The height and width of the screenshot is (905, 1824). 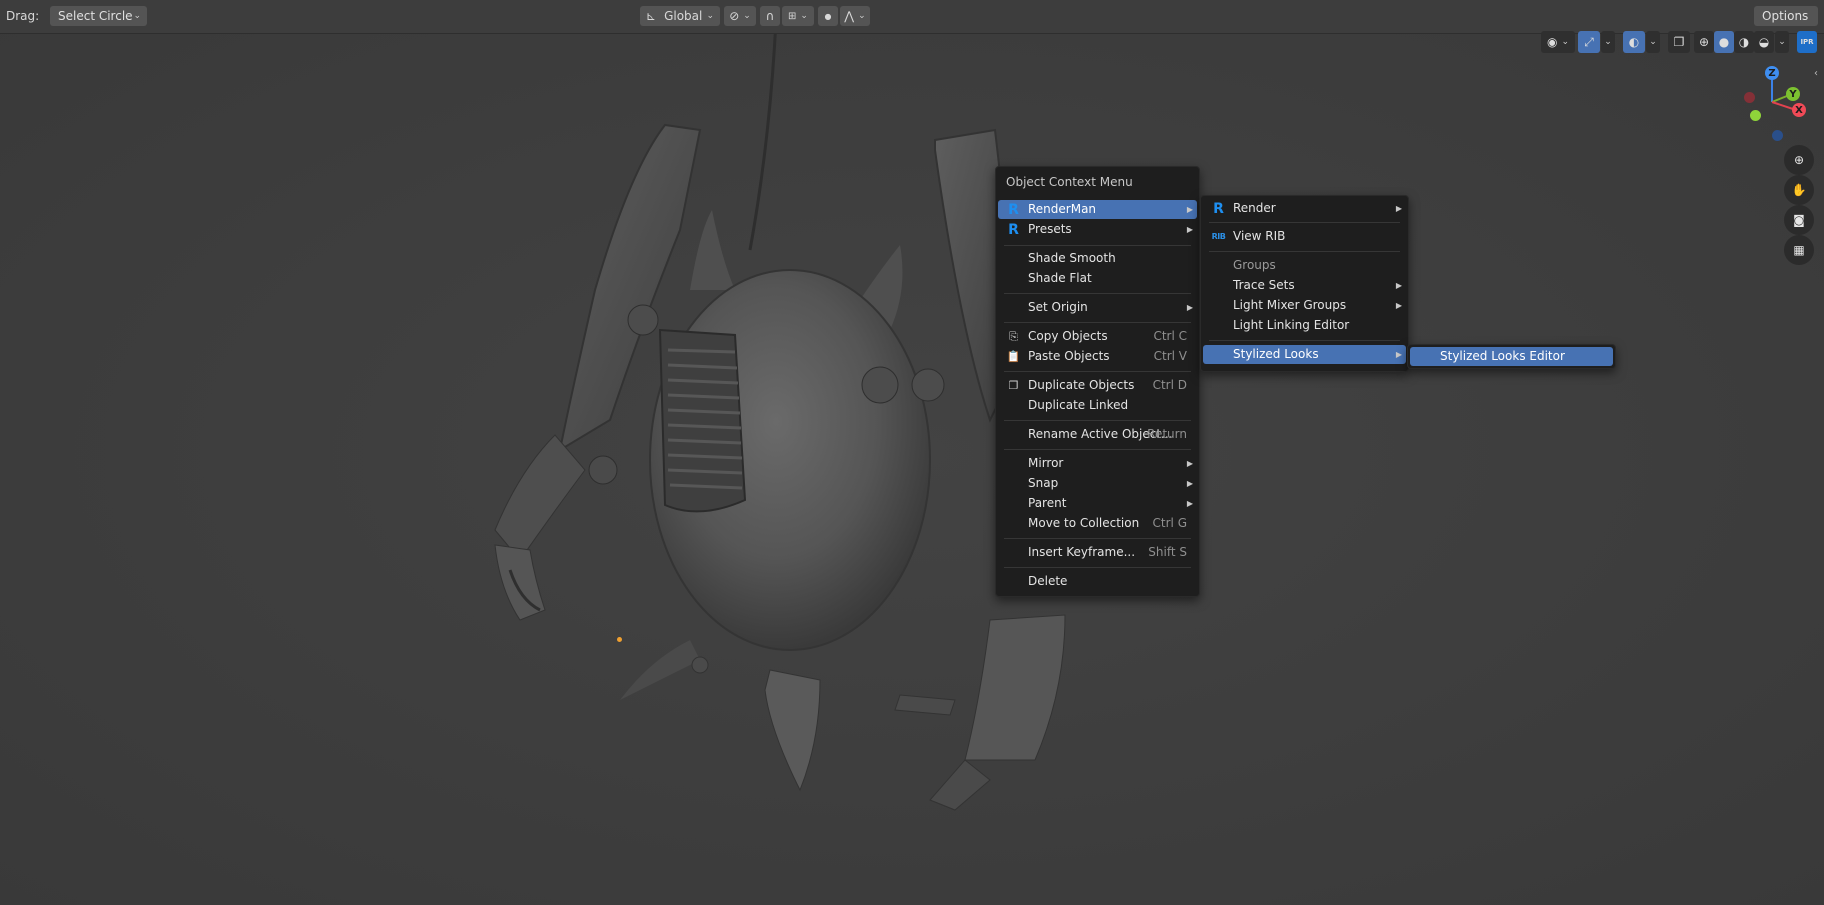 I want to click on gizmo-arrows-icon: ⤢, so click(x=1589, y=41).